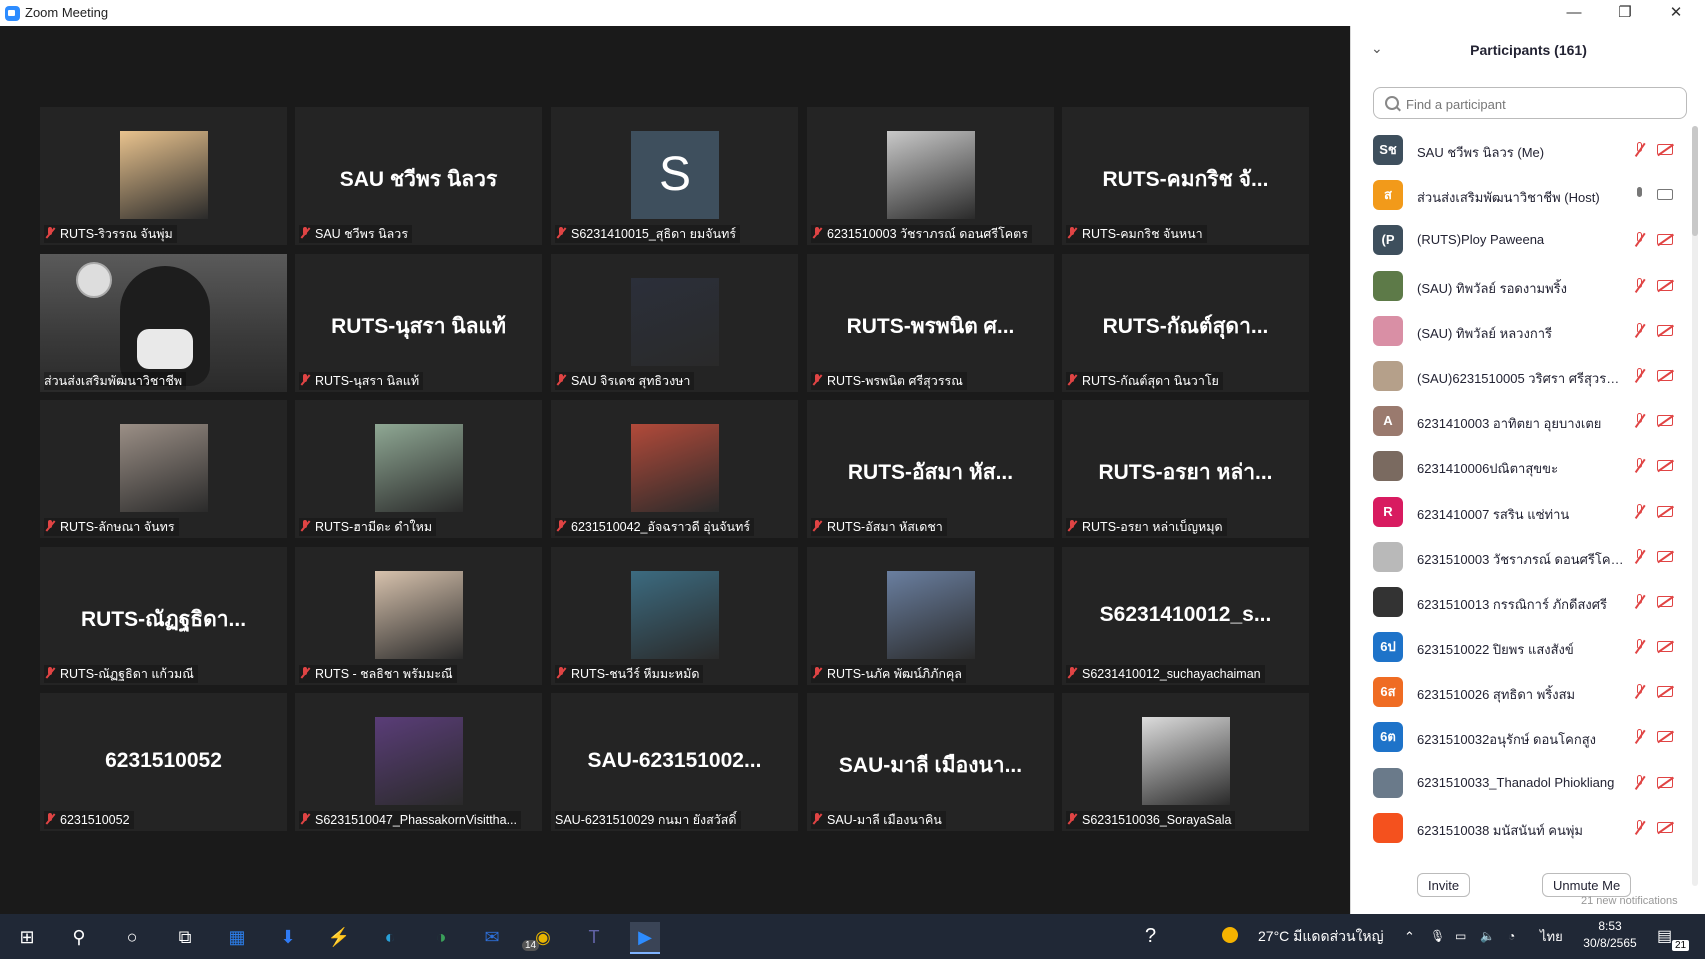 Image resolution: width=1705 pixels, height=959 pixels. I want to click on participant-row: (P (RUTS)Ploy Paweena, so click(1521, 240).